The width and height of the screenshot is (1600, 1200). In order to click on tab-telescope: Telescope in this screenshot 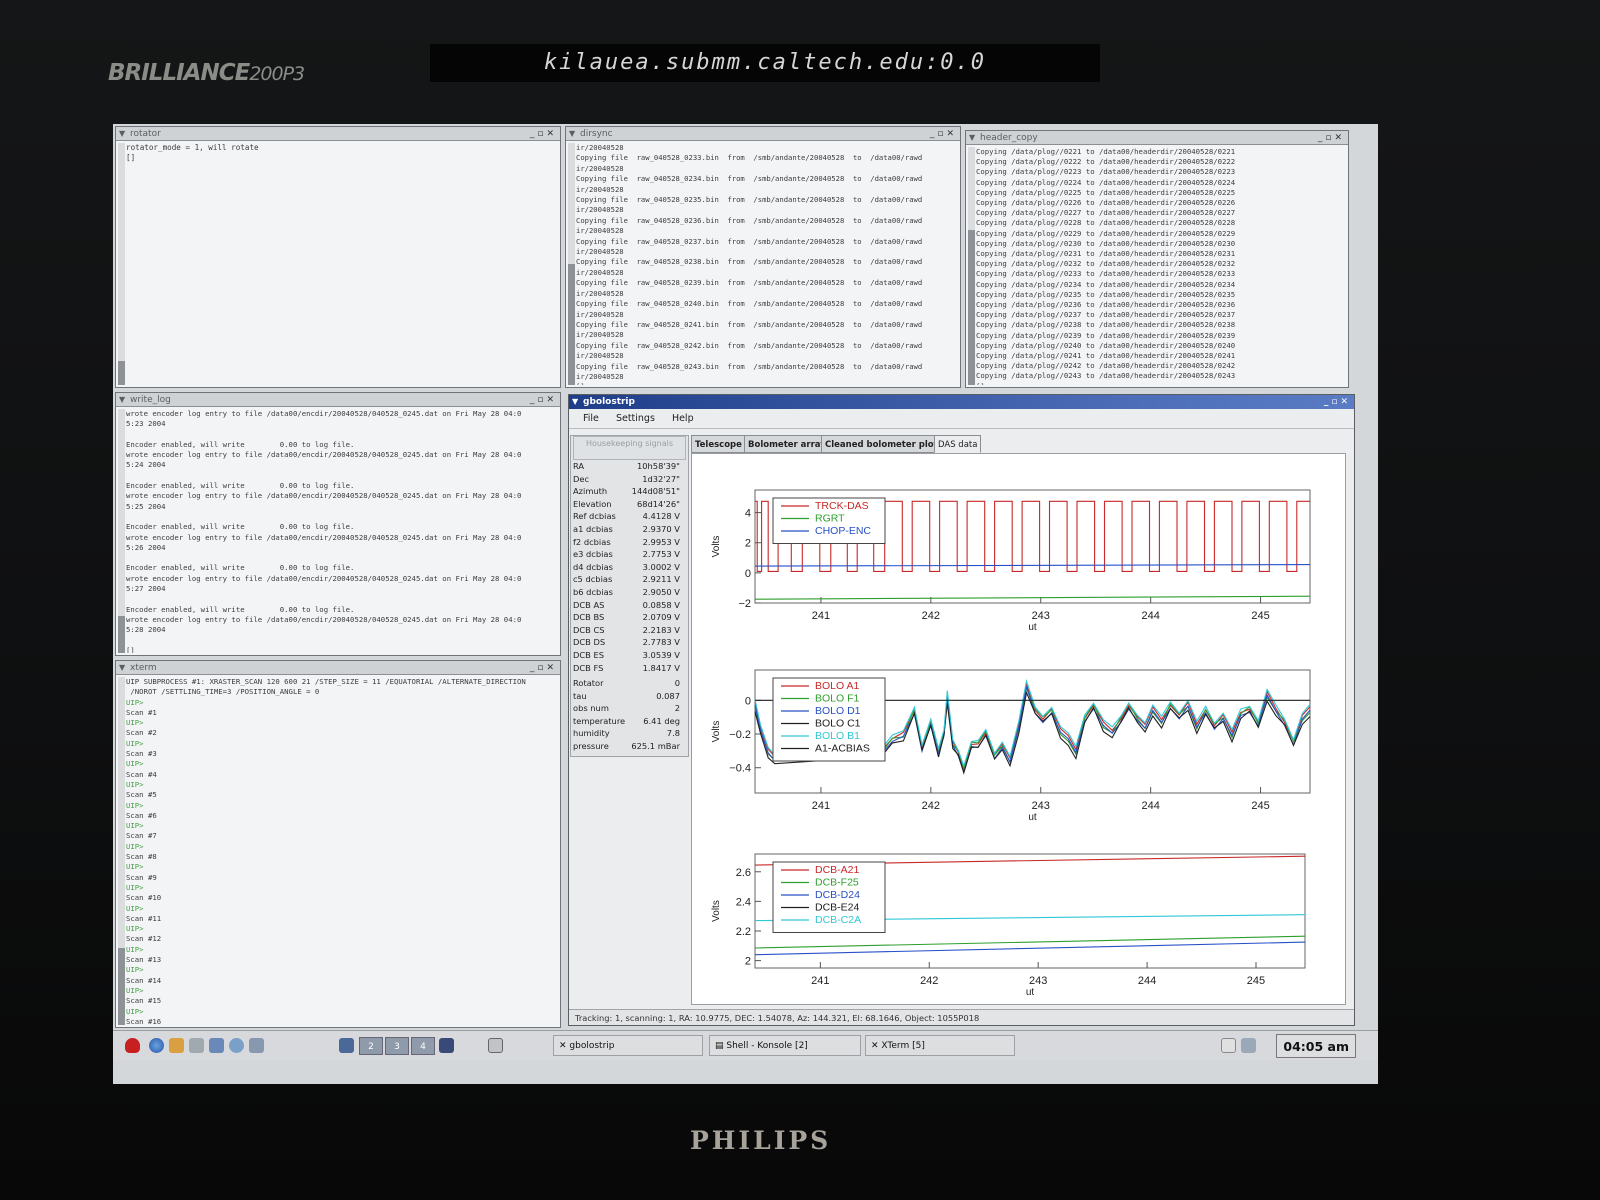, I will do `click(718, 444)`.